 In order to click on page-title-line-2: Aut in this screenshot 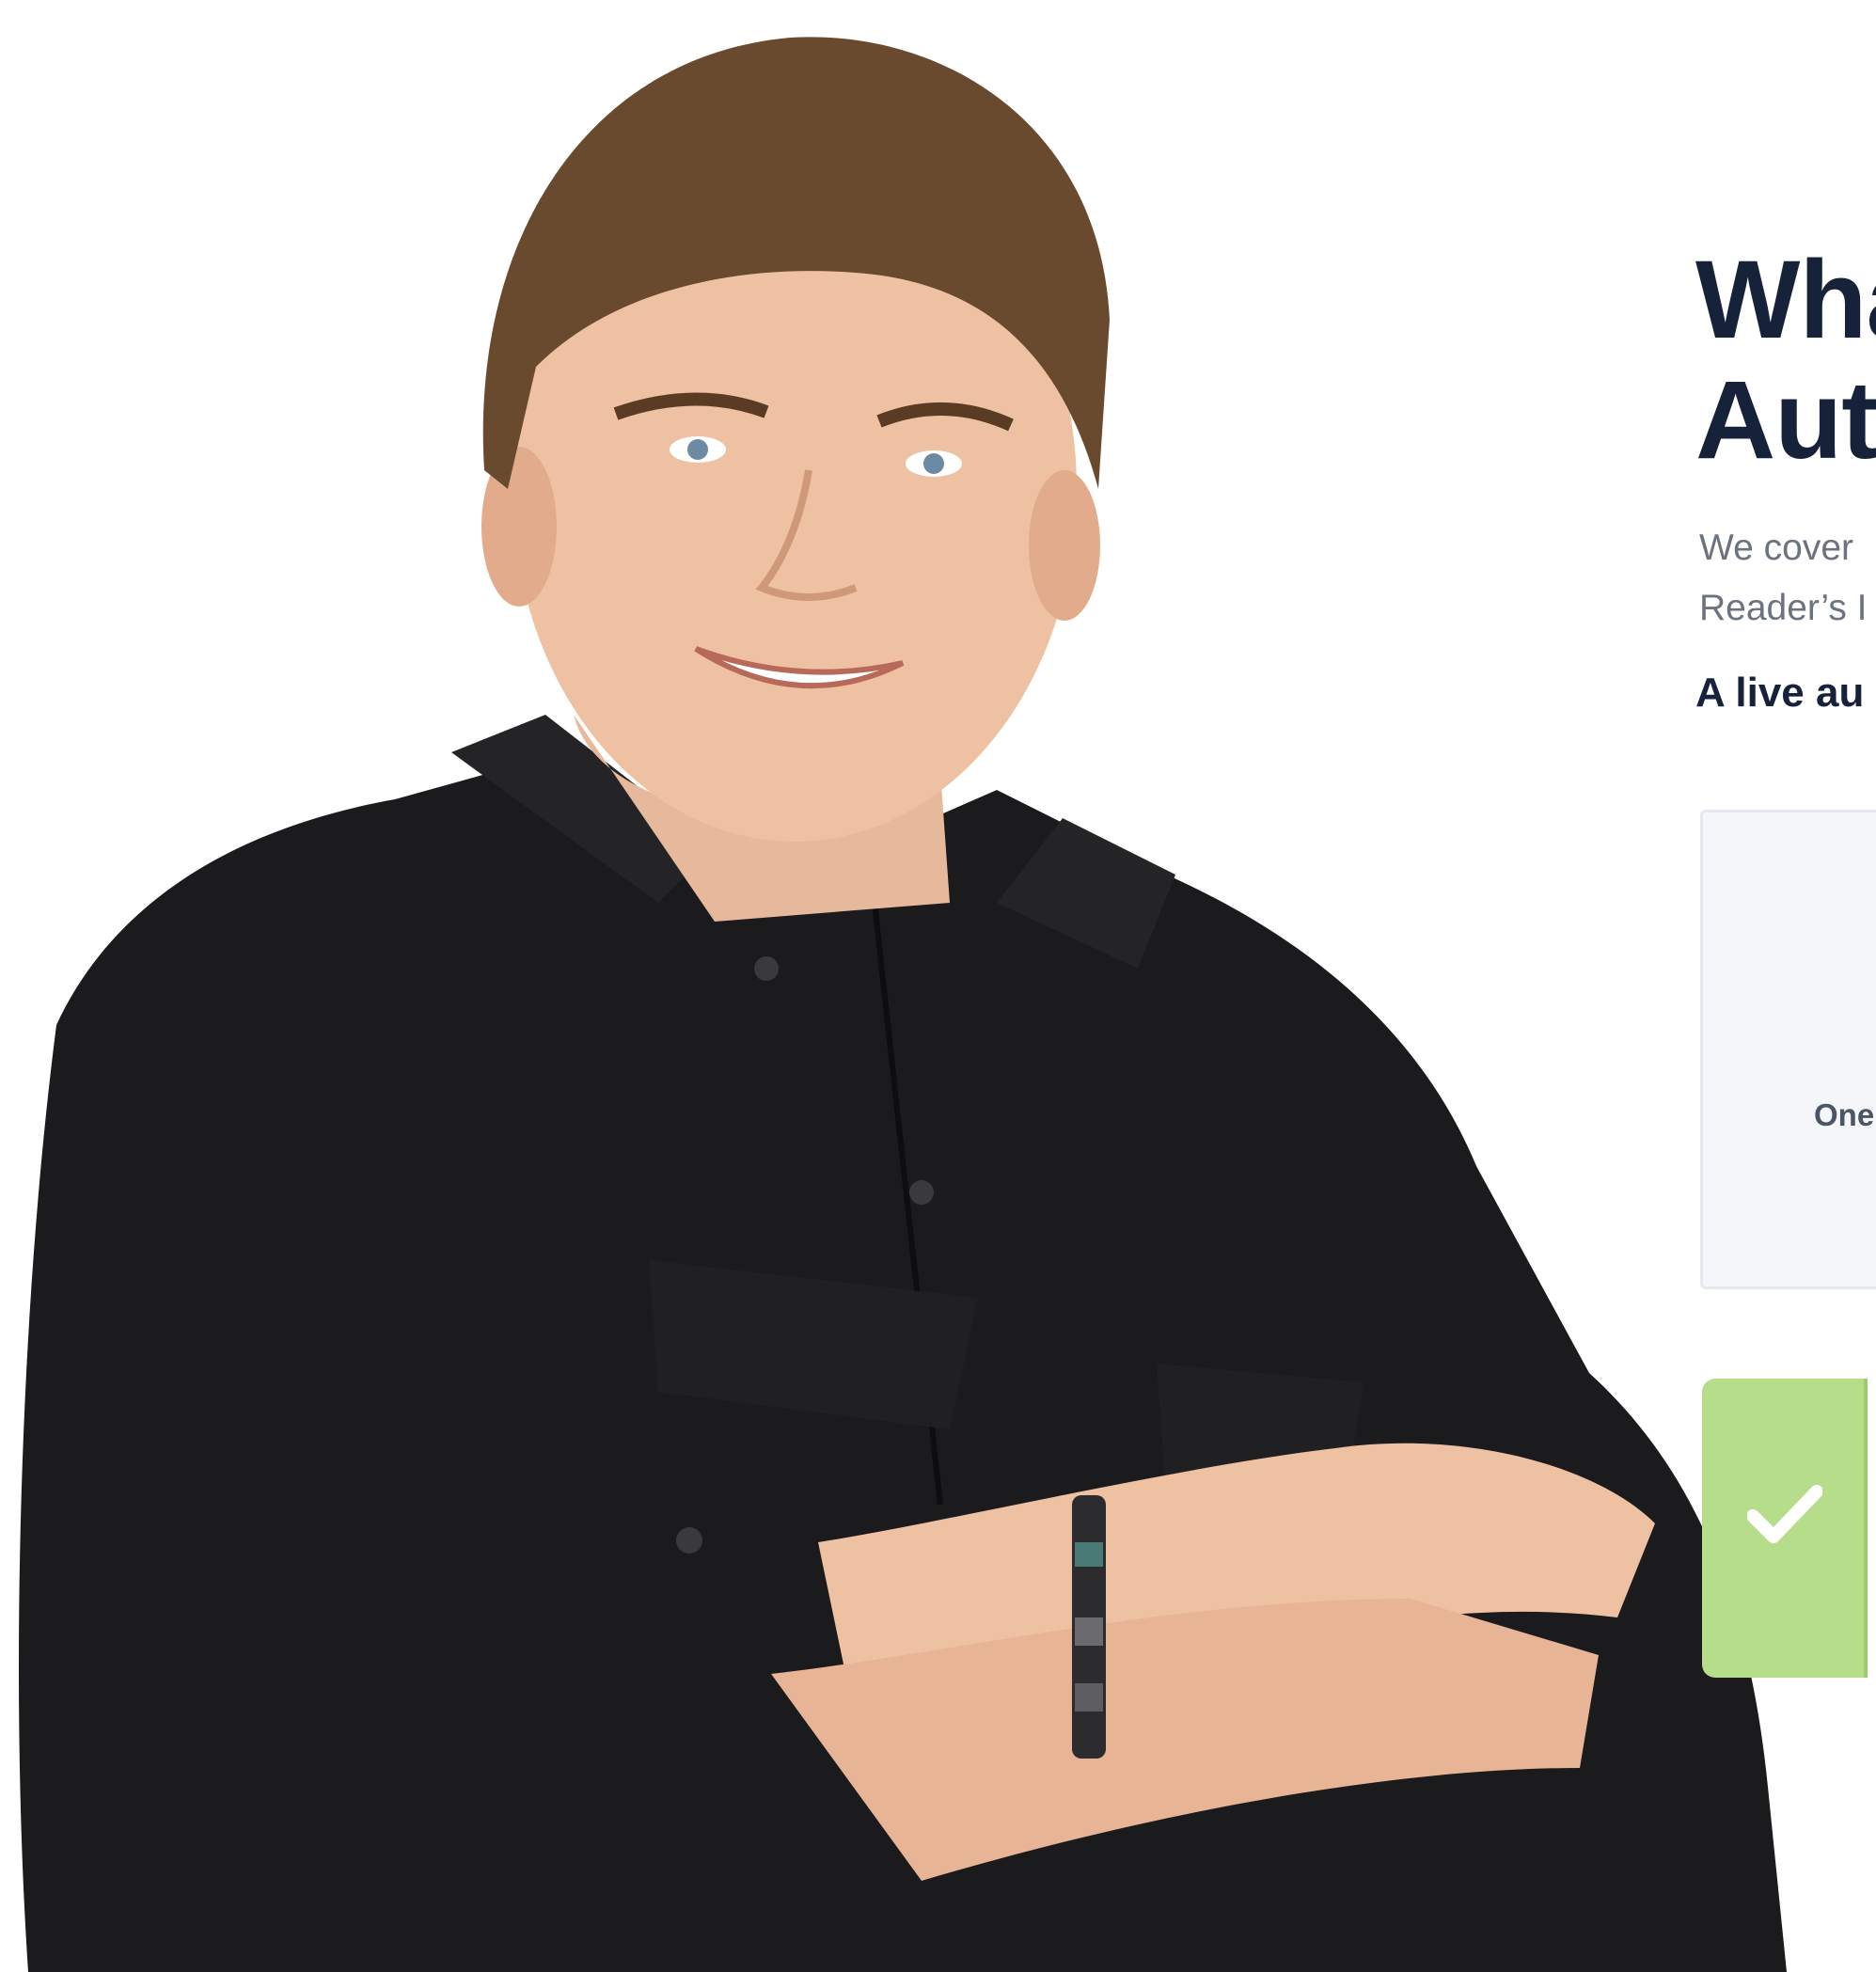, I will do `click(1785, 420)`.